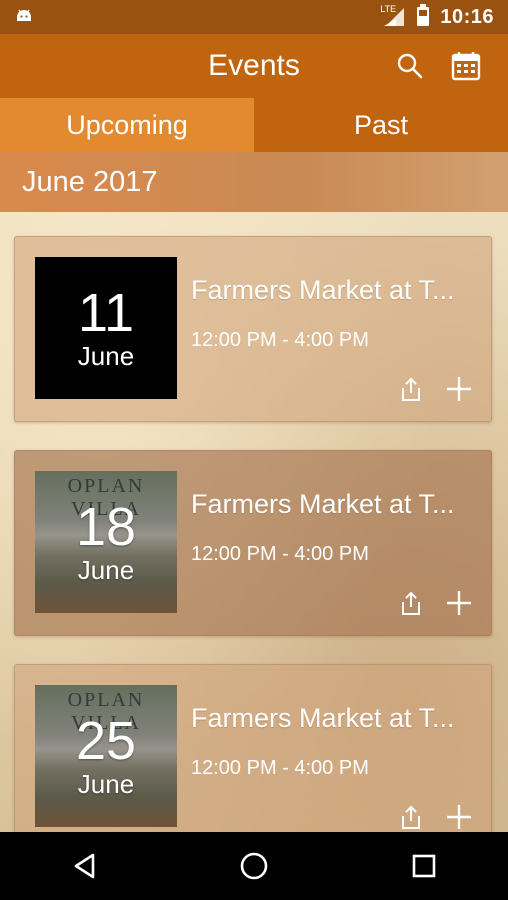  Describe the element at coordinates (24, 17) in the screenshot. I see `android-icon` at that location.